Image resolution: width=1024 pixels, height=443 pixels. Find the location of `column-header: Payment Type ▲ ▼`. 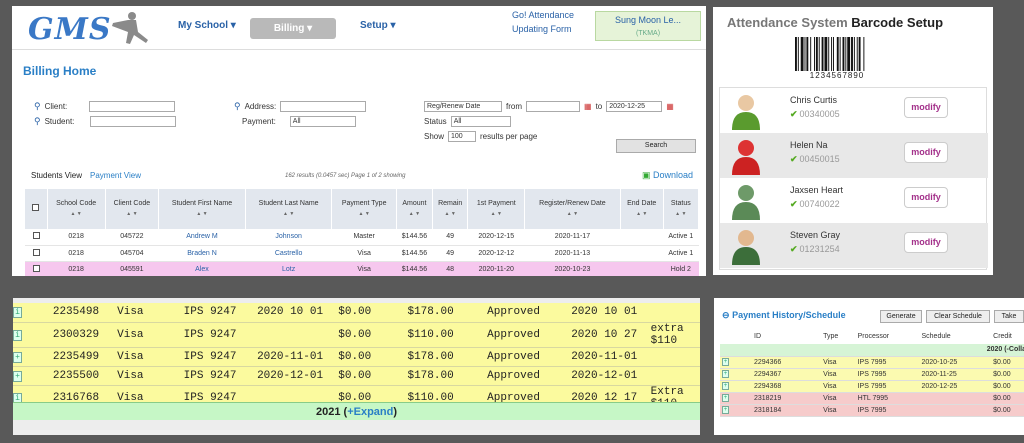

column-header: Payment Type ▲ ▼ is located at coordinates (364, 209).